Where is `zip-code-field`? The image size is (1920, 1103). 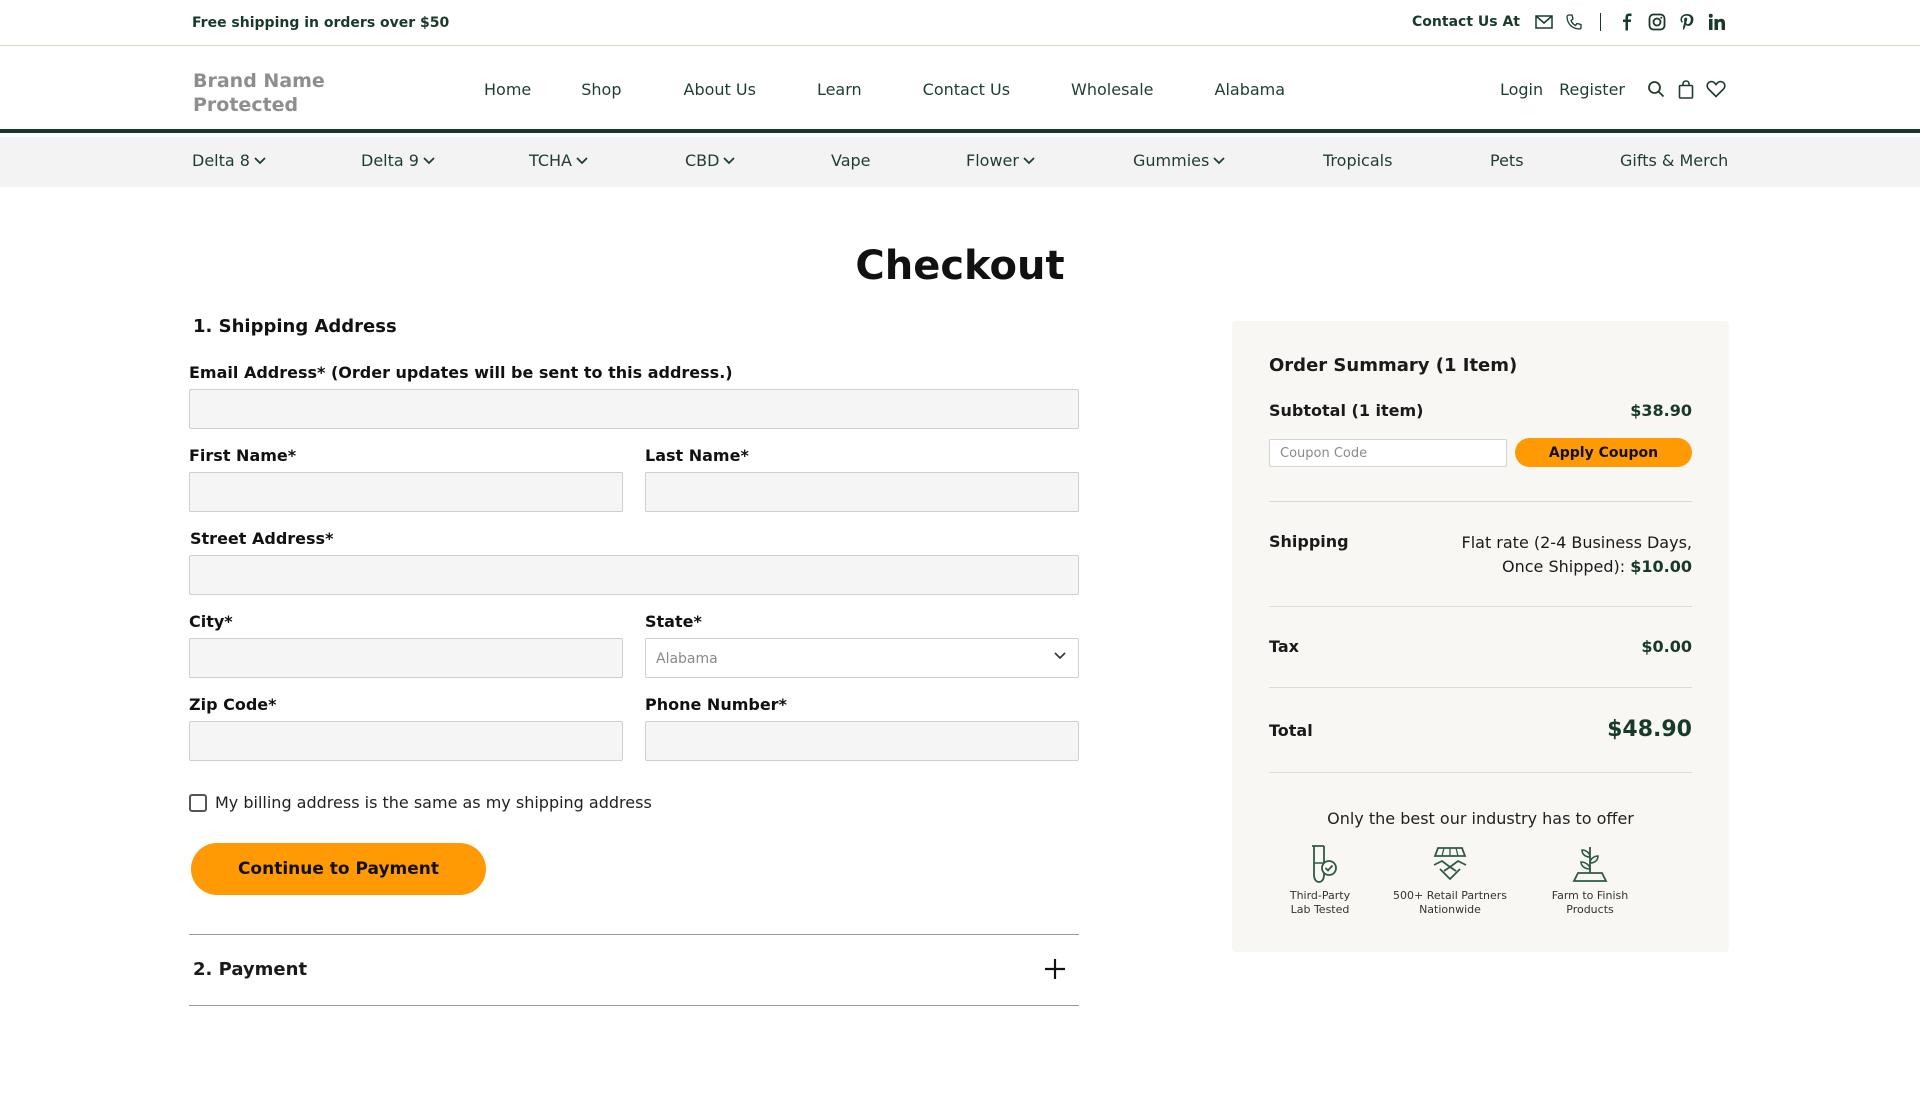 zip-code-field is located at coordinates (406, 741).